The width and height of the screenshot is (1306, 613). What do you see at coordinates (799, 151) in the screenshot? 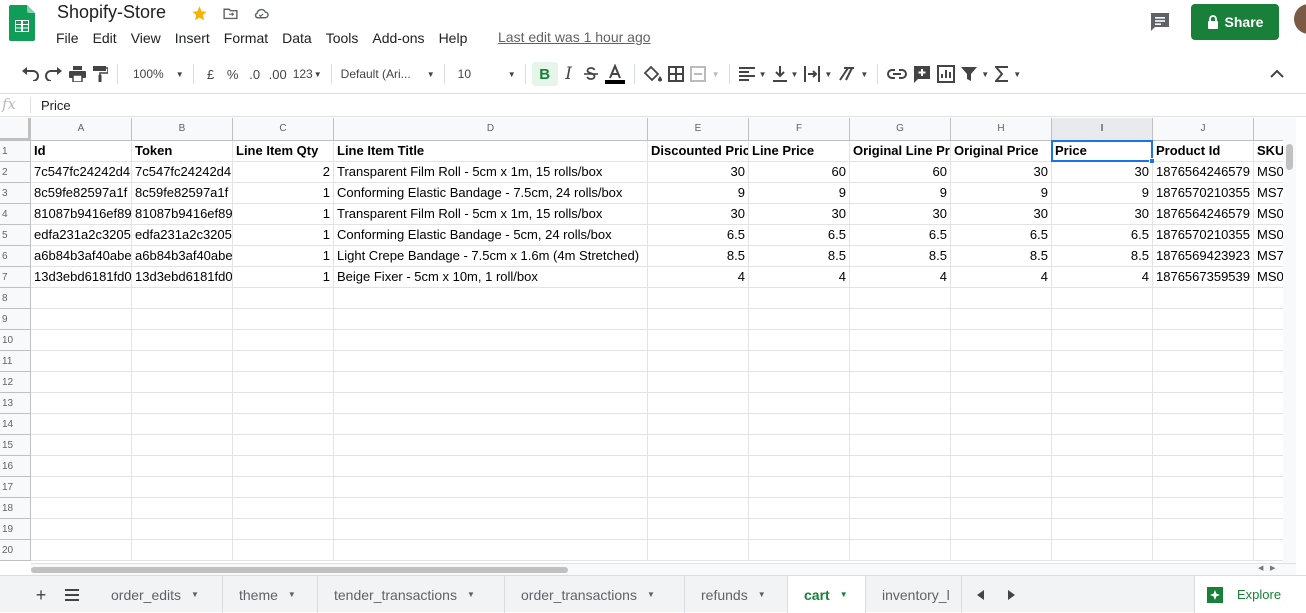
I see `header-cell: Line Price` at bounding box center [799, 151].